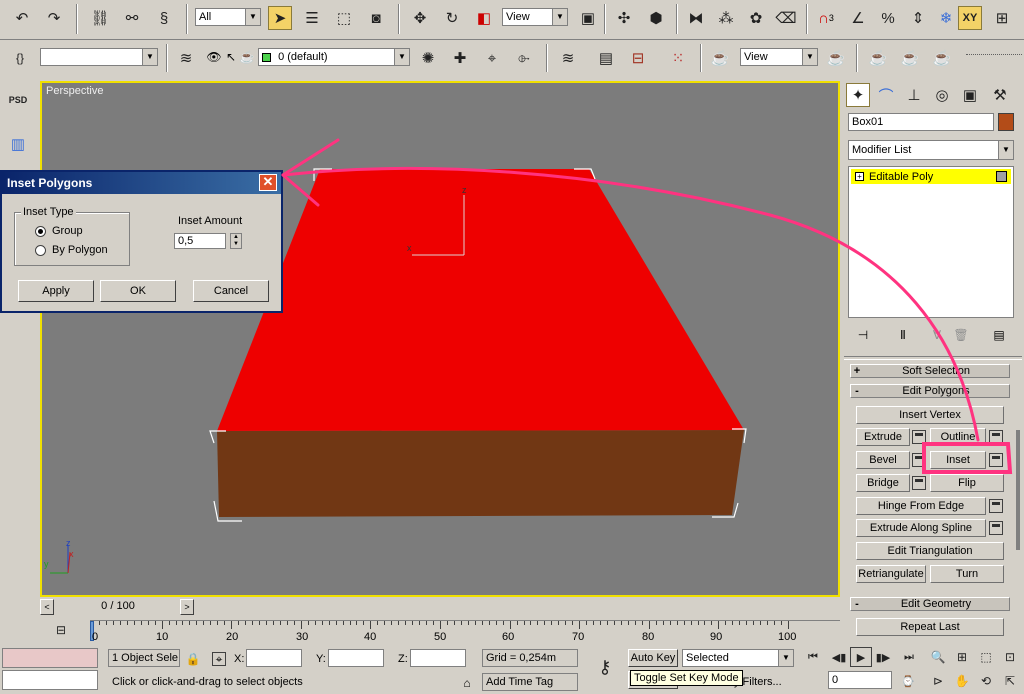 This screenshot has height=694, width=1024. Describe the element at coordinates (937, 335) in the screenshot. I see `make-unique-icon: ∀` at that location.